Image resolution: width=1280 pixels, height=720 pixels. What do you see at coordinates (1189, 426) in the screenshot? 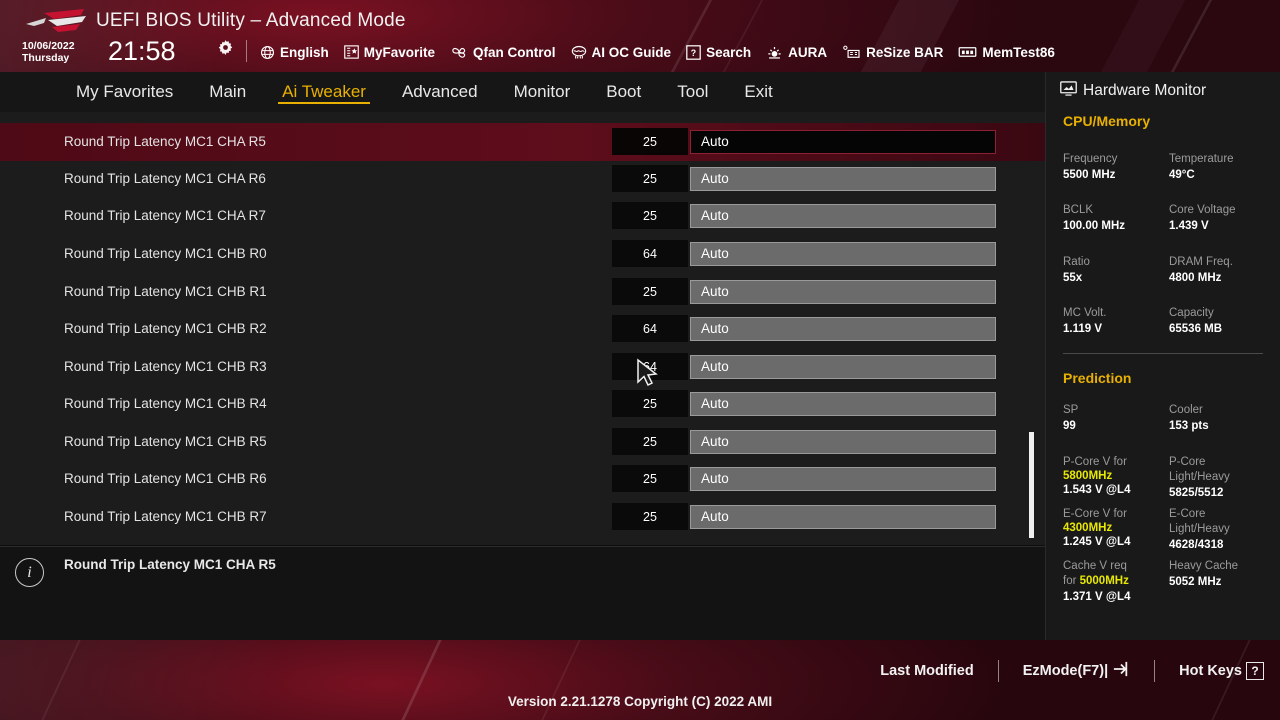
I see `hw-value: 153 pts` at bounding box center [1189, 426].